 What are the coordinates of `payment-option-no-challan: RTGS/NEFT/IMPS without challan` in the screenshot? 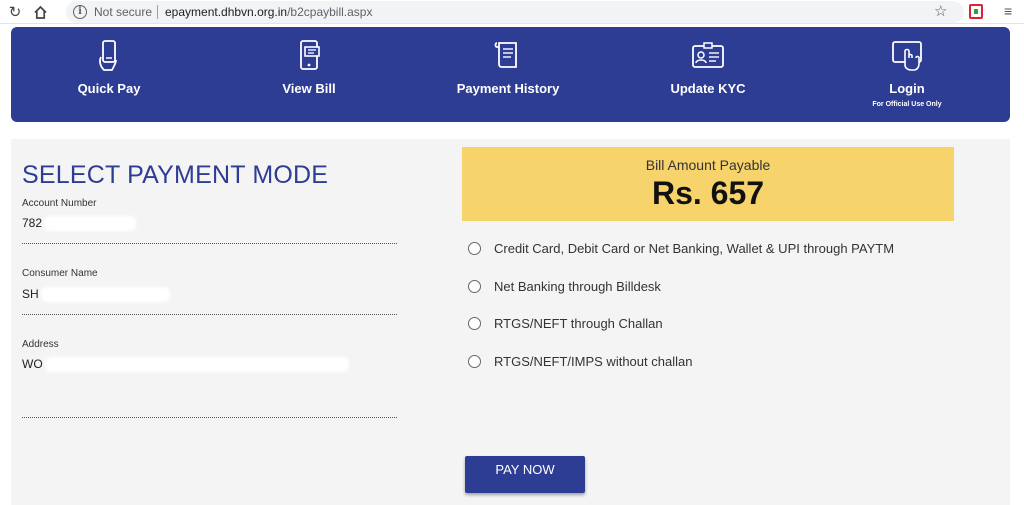 It's located at (580, 361).